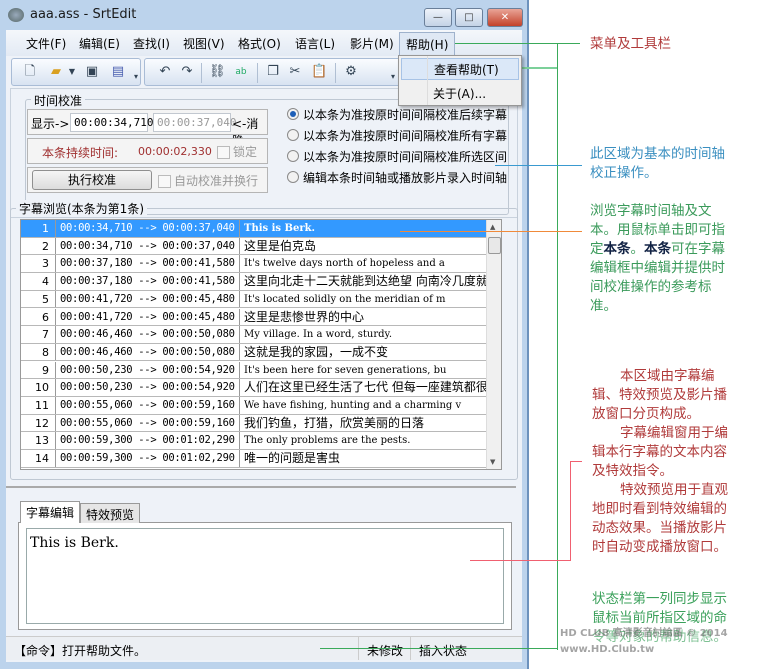  I want to click on menu-find: 查找(I), so click(151, 43).